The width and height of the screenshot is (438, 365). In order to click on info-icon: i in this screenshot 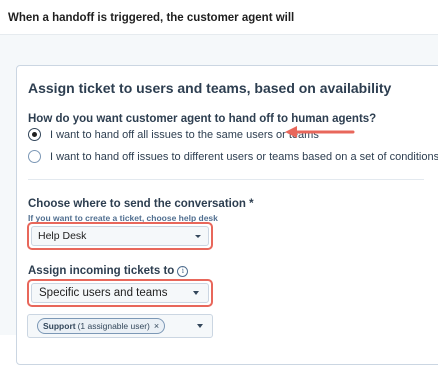, I will do `click(183, 271)`.